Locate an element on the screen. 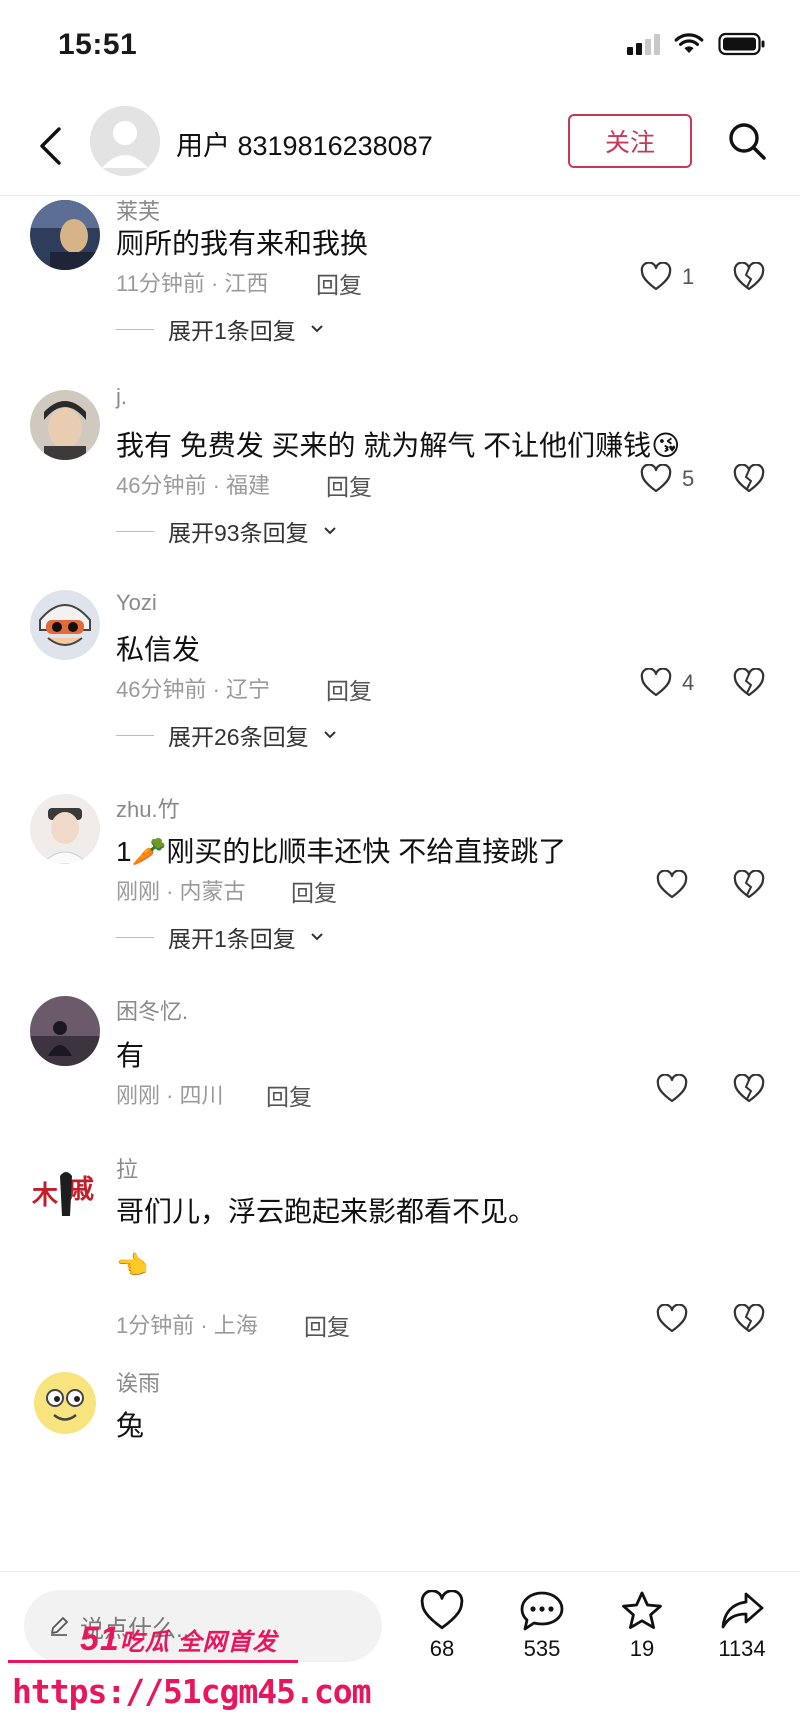  wifi-icon is located at coordinates (689, 43).